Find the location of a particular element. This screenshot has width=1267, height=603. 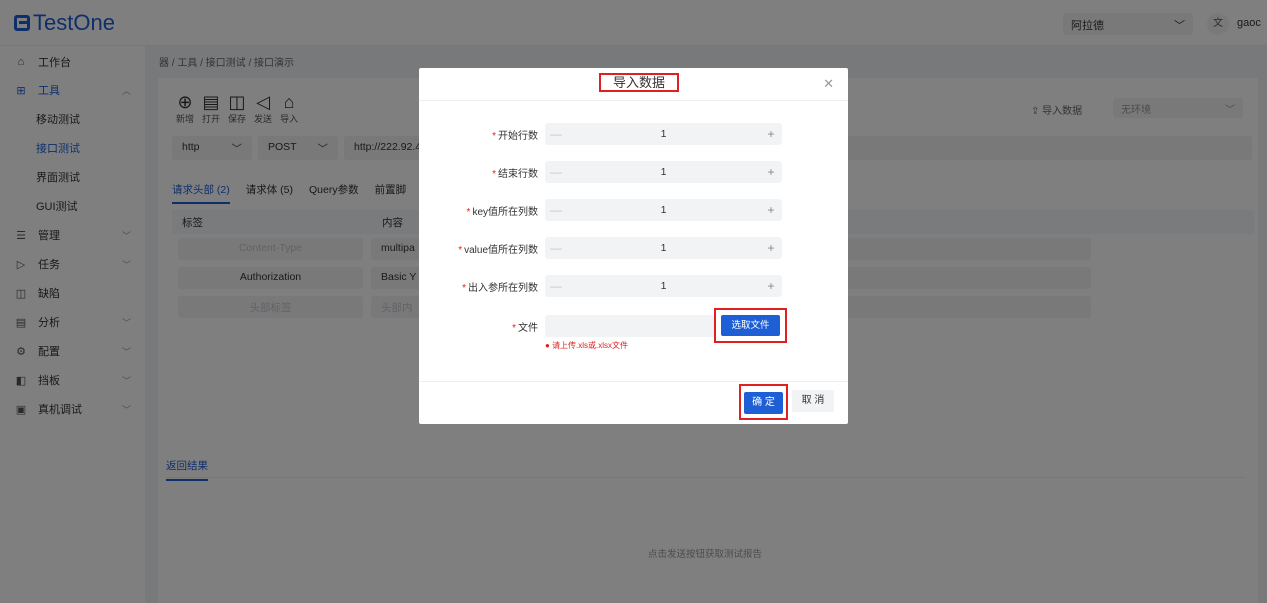

file-input is located at coordinates (630, 326).